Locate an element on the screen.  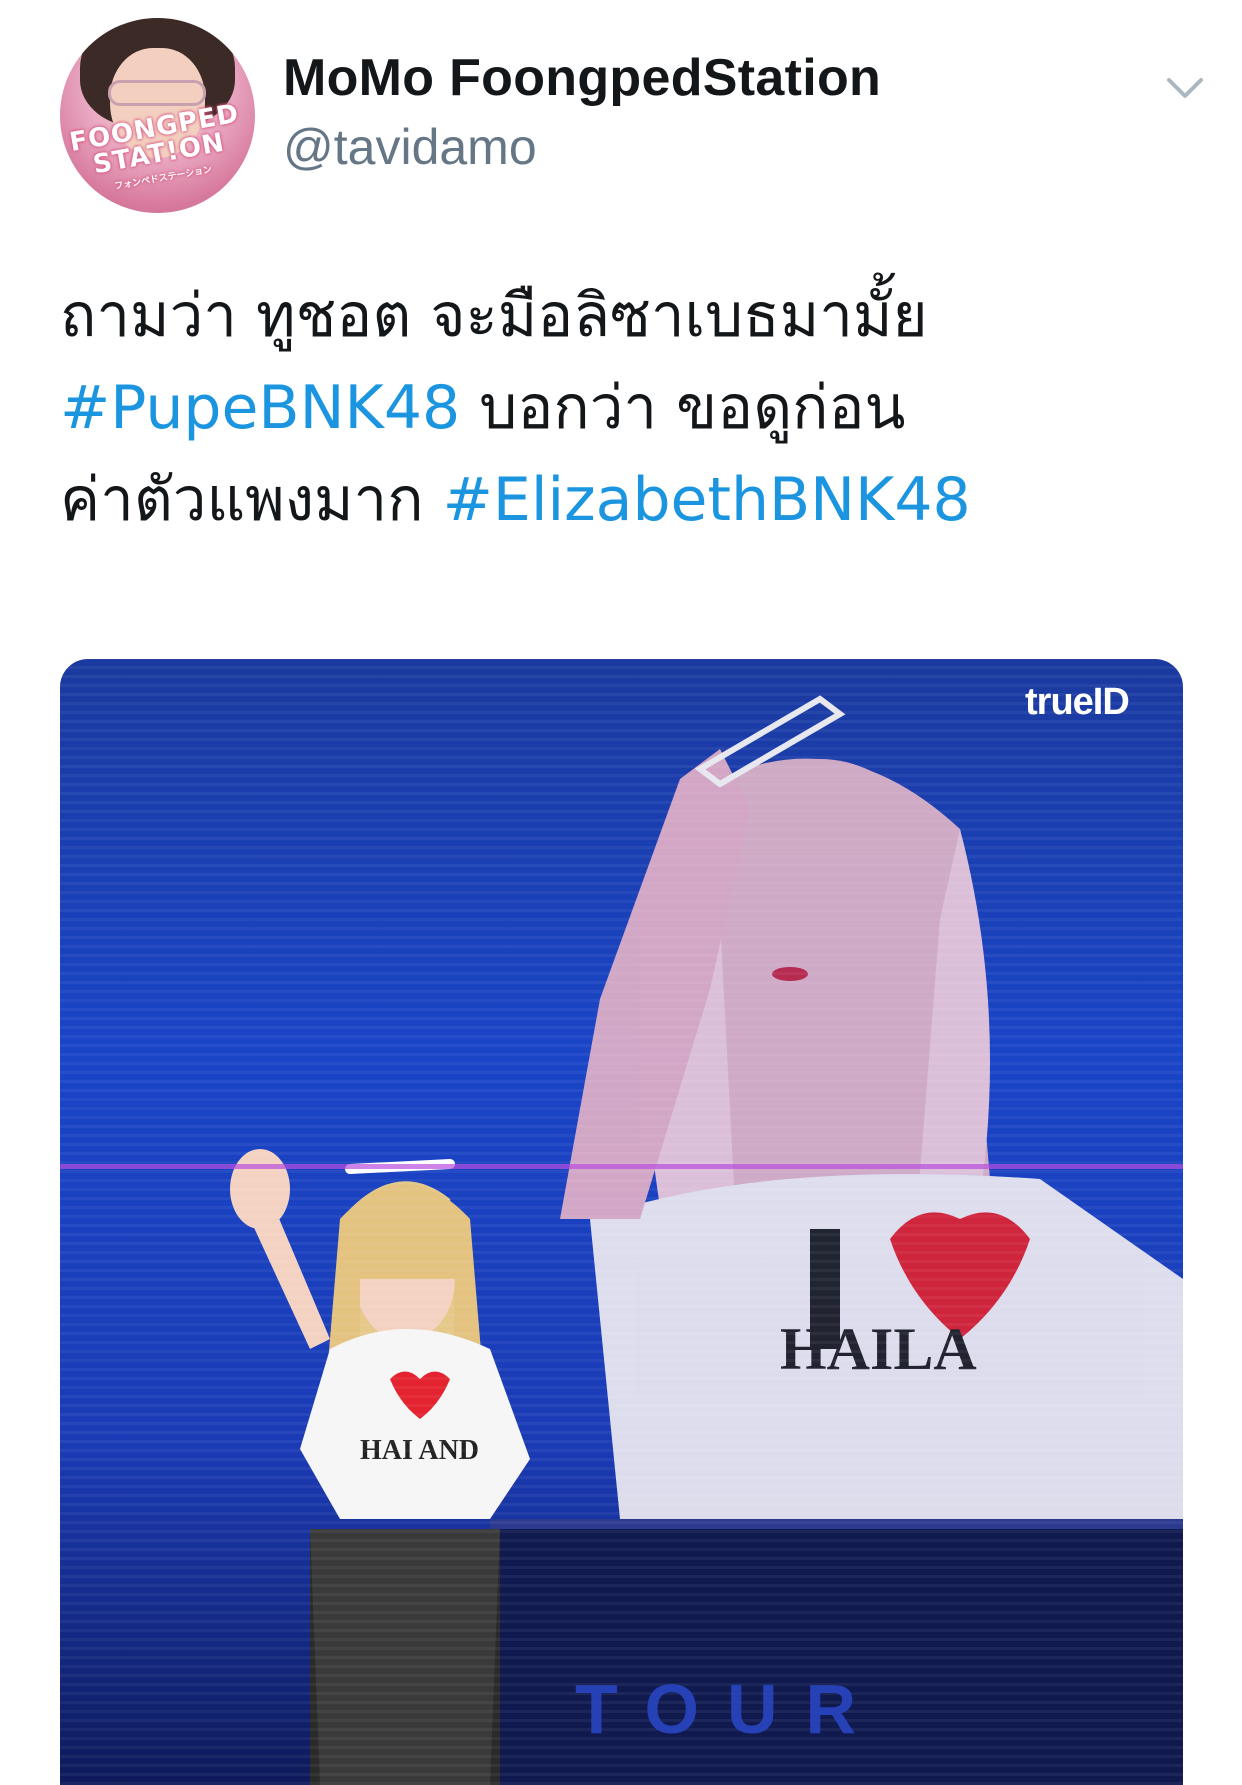
tweet-line-2-text: บอกว่า ขอดูก่อน is located at coordinates (683, 408).